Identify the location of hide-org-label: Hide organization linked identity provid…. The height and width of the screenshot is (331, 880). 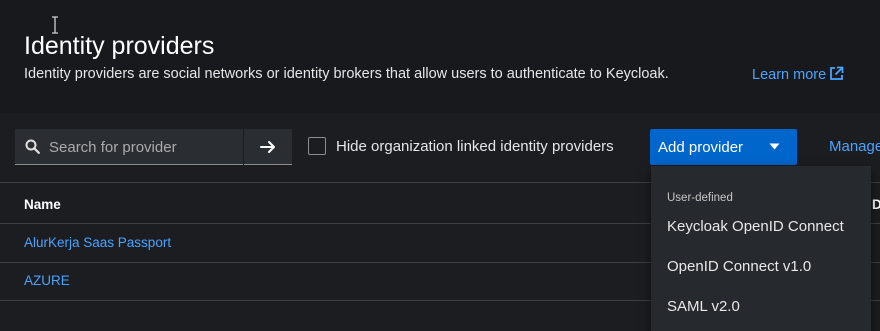
(475, 146).